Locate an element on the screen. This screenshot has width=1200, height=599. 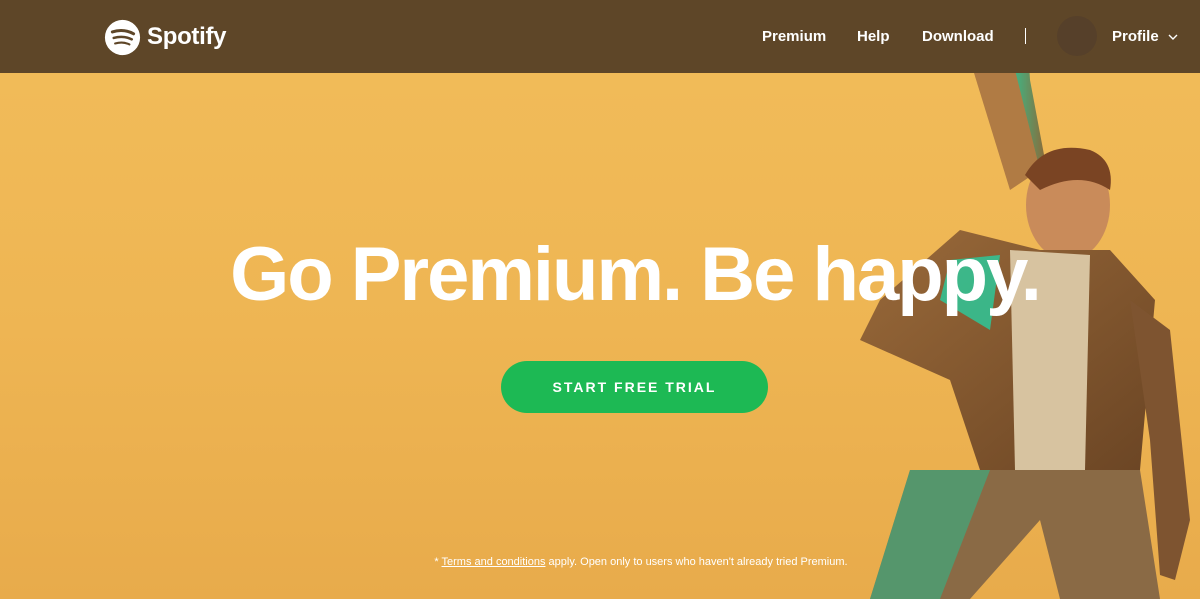
profile-label: Profile is located at coordinates (1135, 36).